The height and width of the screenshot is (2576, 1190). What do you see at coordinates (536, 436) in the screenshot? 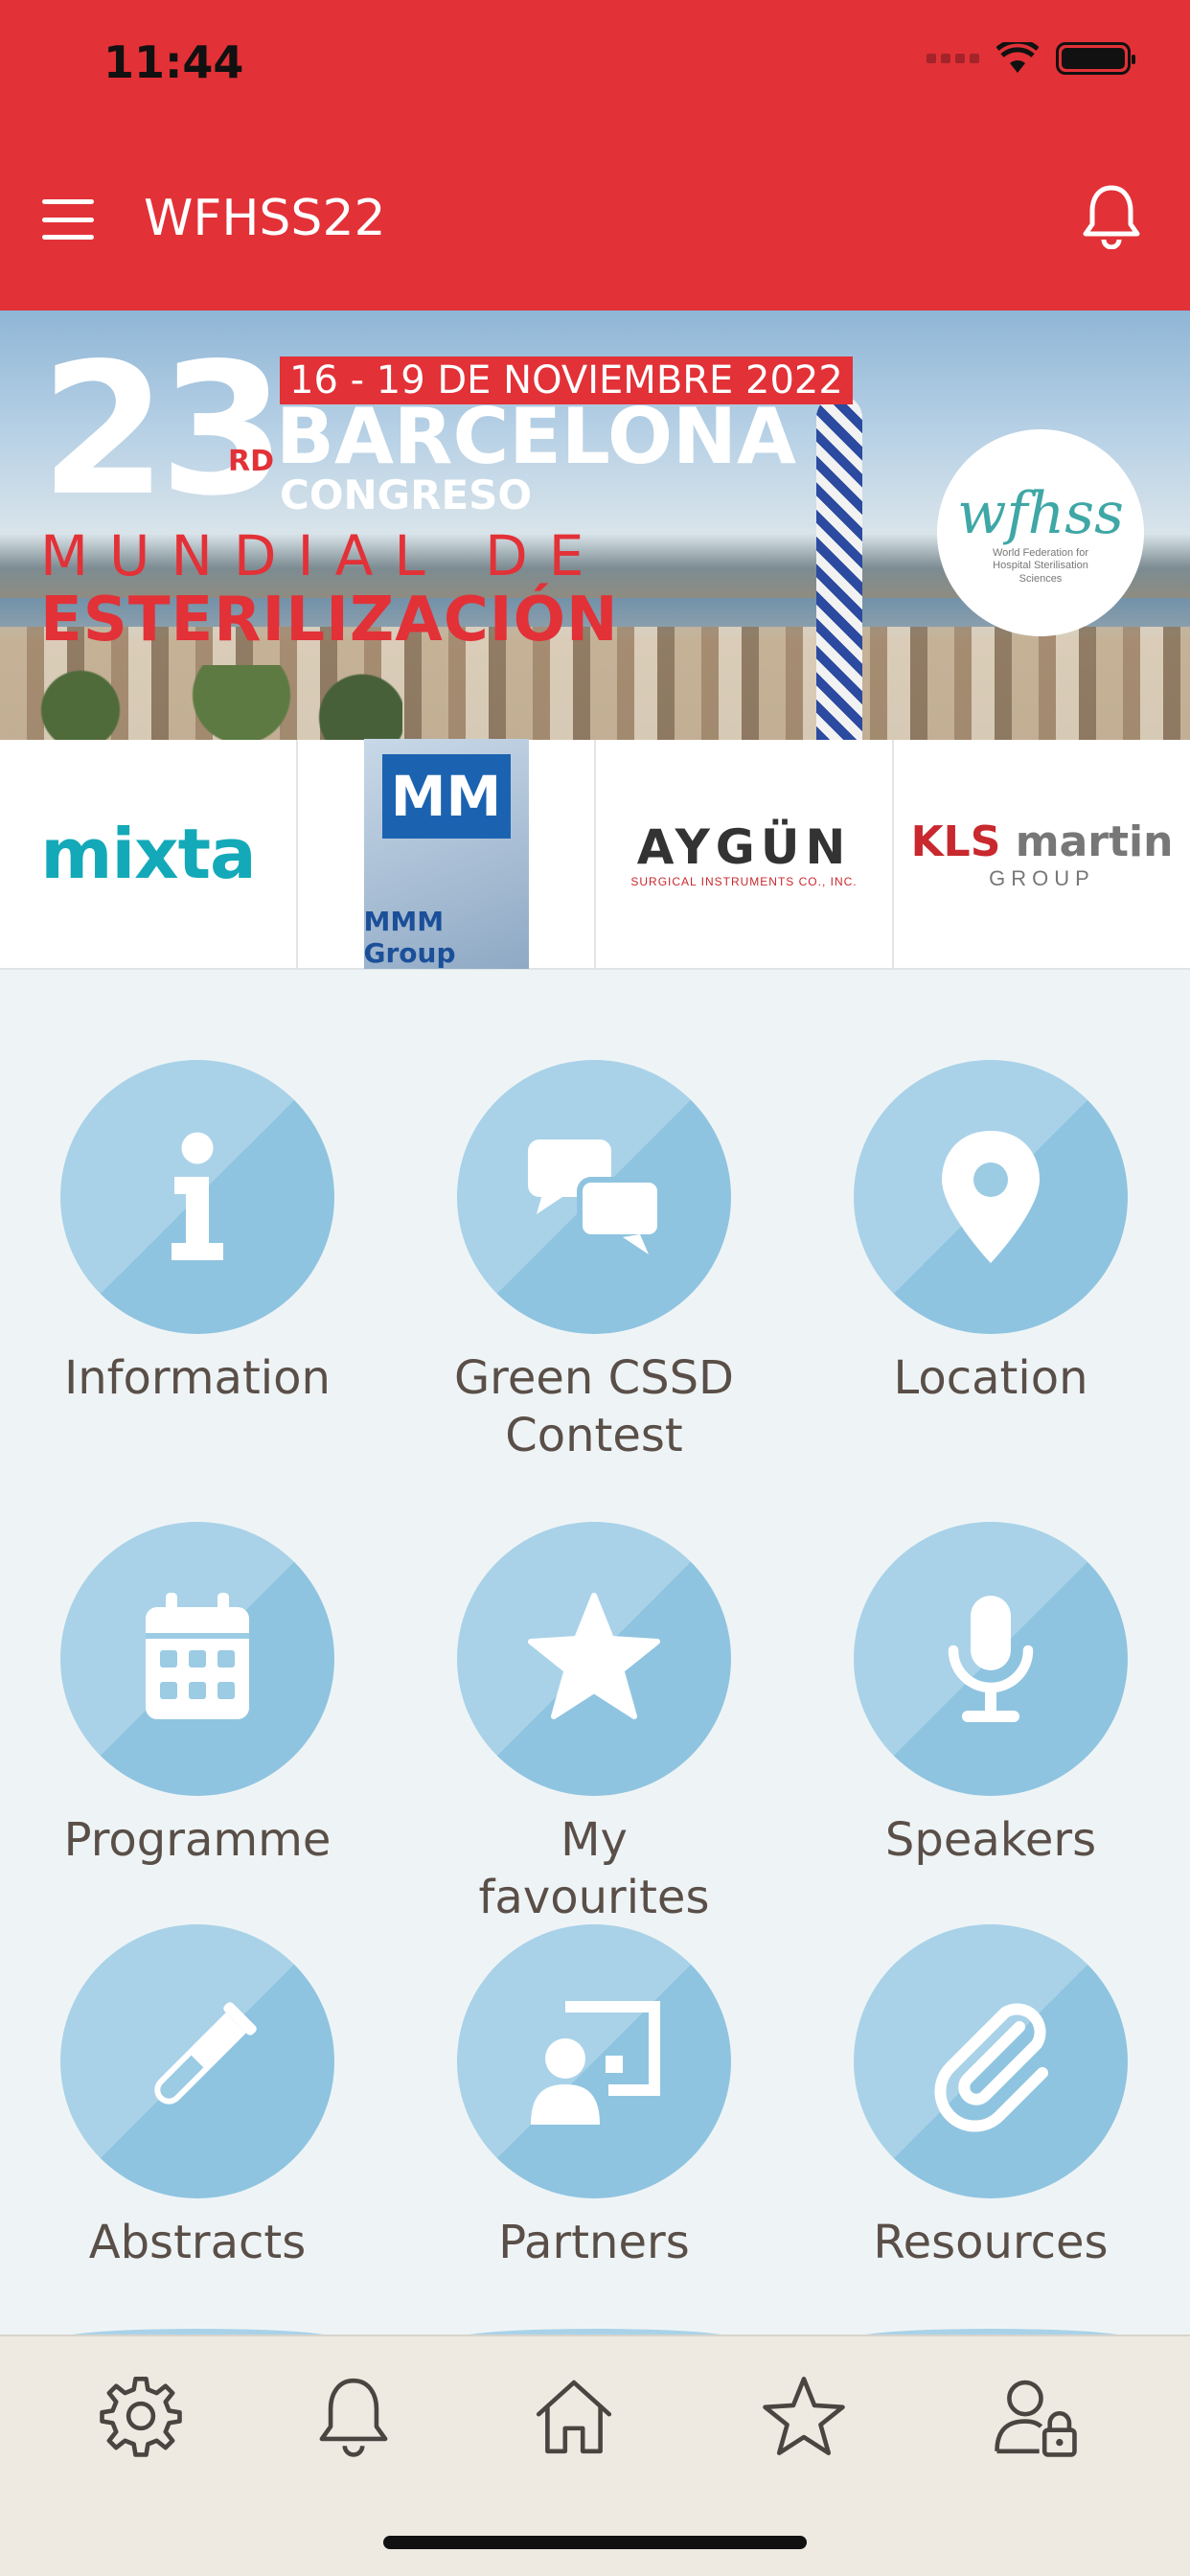
I see `banner-city: BARCELONA` at bounding box center [536, 436].